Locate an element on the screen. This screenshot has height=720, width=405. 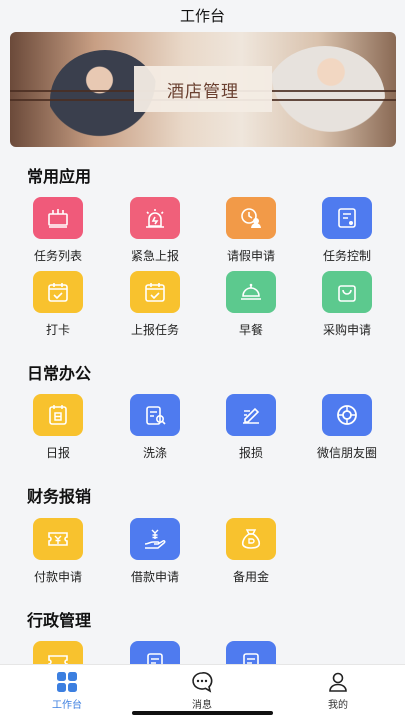
app-daily-report: 日报 is located at coordinates (58, 427).